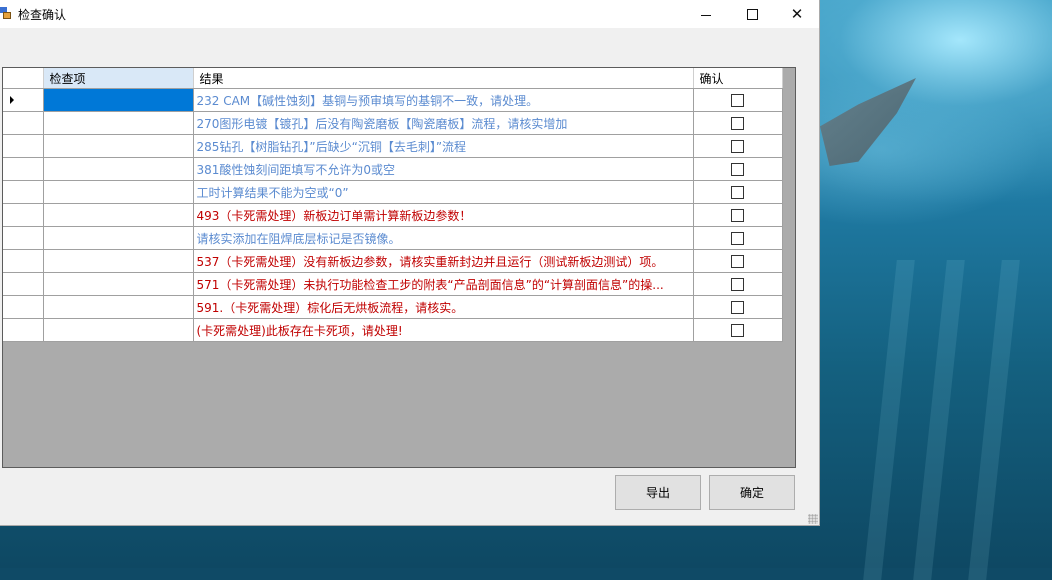 This screenshot has width=1052, height=580. What do you see at coordinates (443, 192) in the screenshot?
I see `cell-result: 工时计算结果不能为空或“0”` at bounding box center [443, 192].